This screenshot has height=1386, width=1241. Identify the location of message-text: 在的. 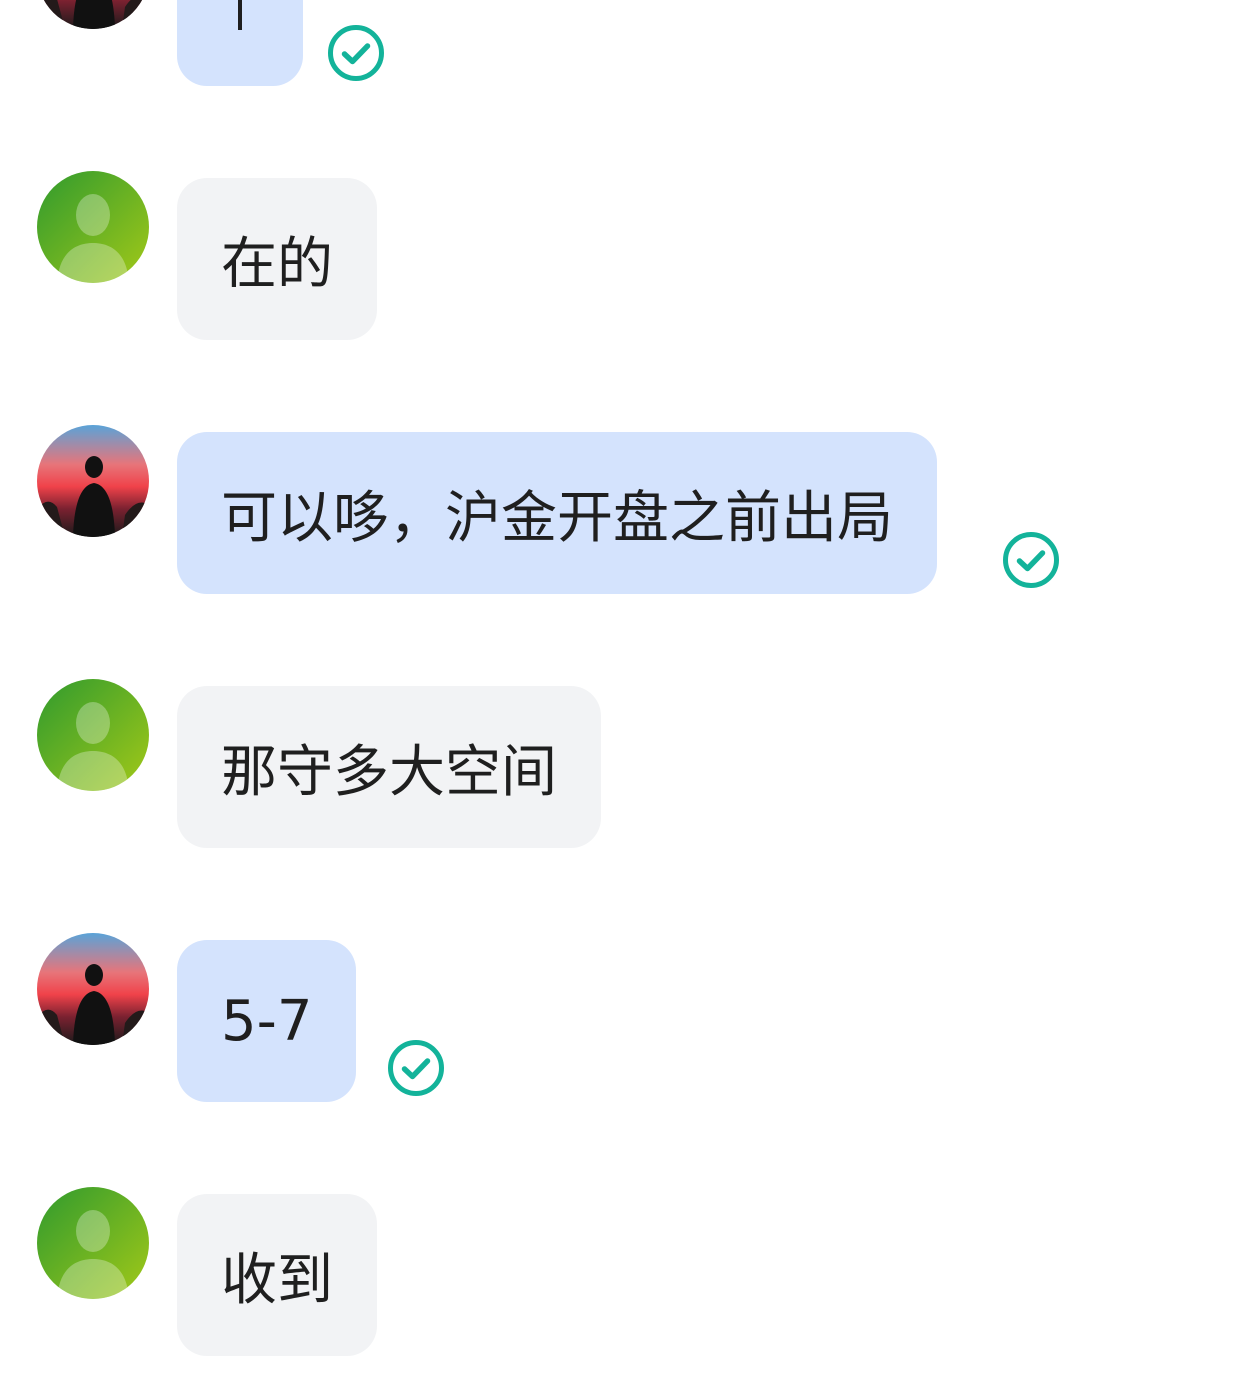
(277, 264).